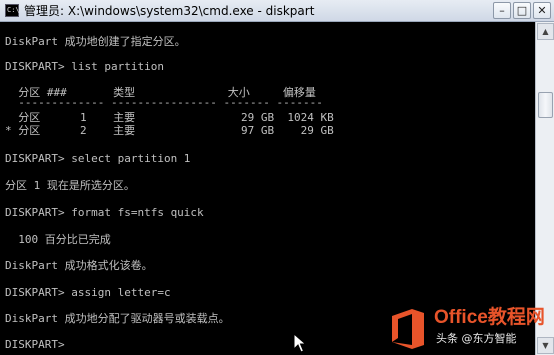 The width and height of the screenshot is (554, 355). What do you see at coordinates (88, 292) in the screenshot?
I see `console-line: DISKPART> assign letter=c` at bounding box center [88, 292].